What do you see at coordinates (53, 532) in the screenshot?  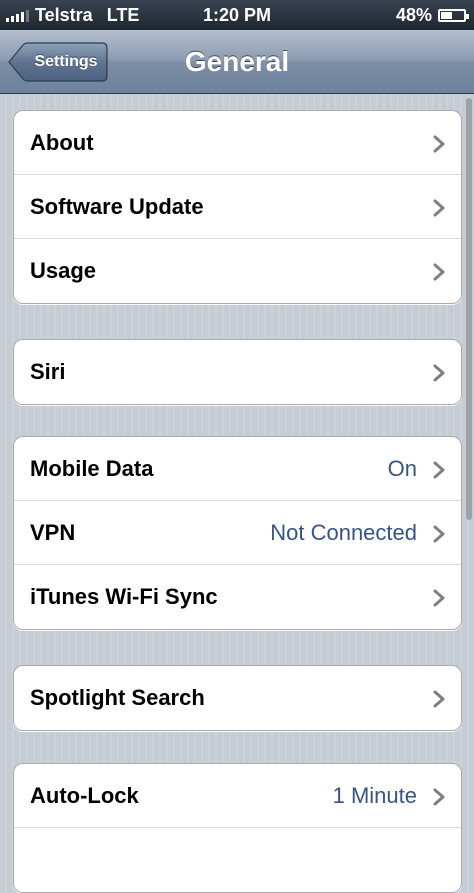 I see `row-label: VPN` at bounding box center [53, 532].